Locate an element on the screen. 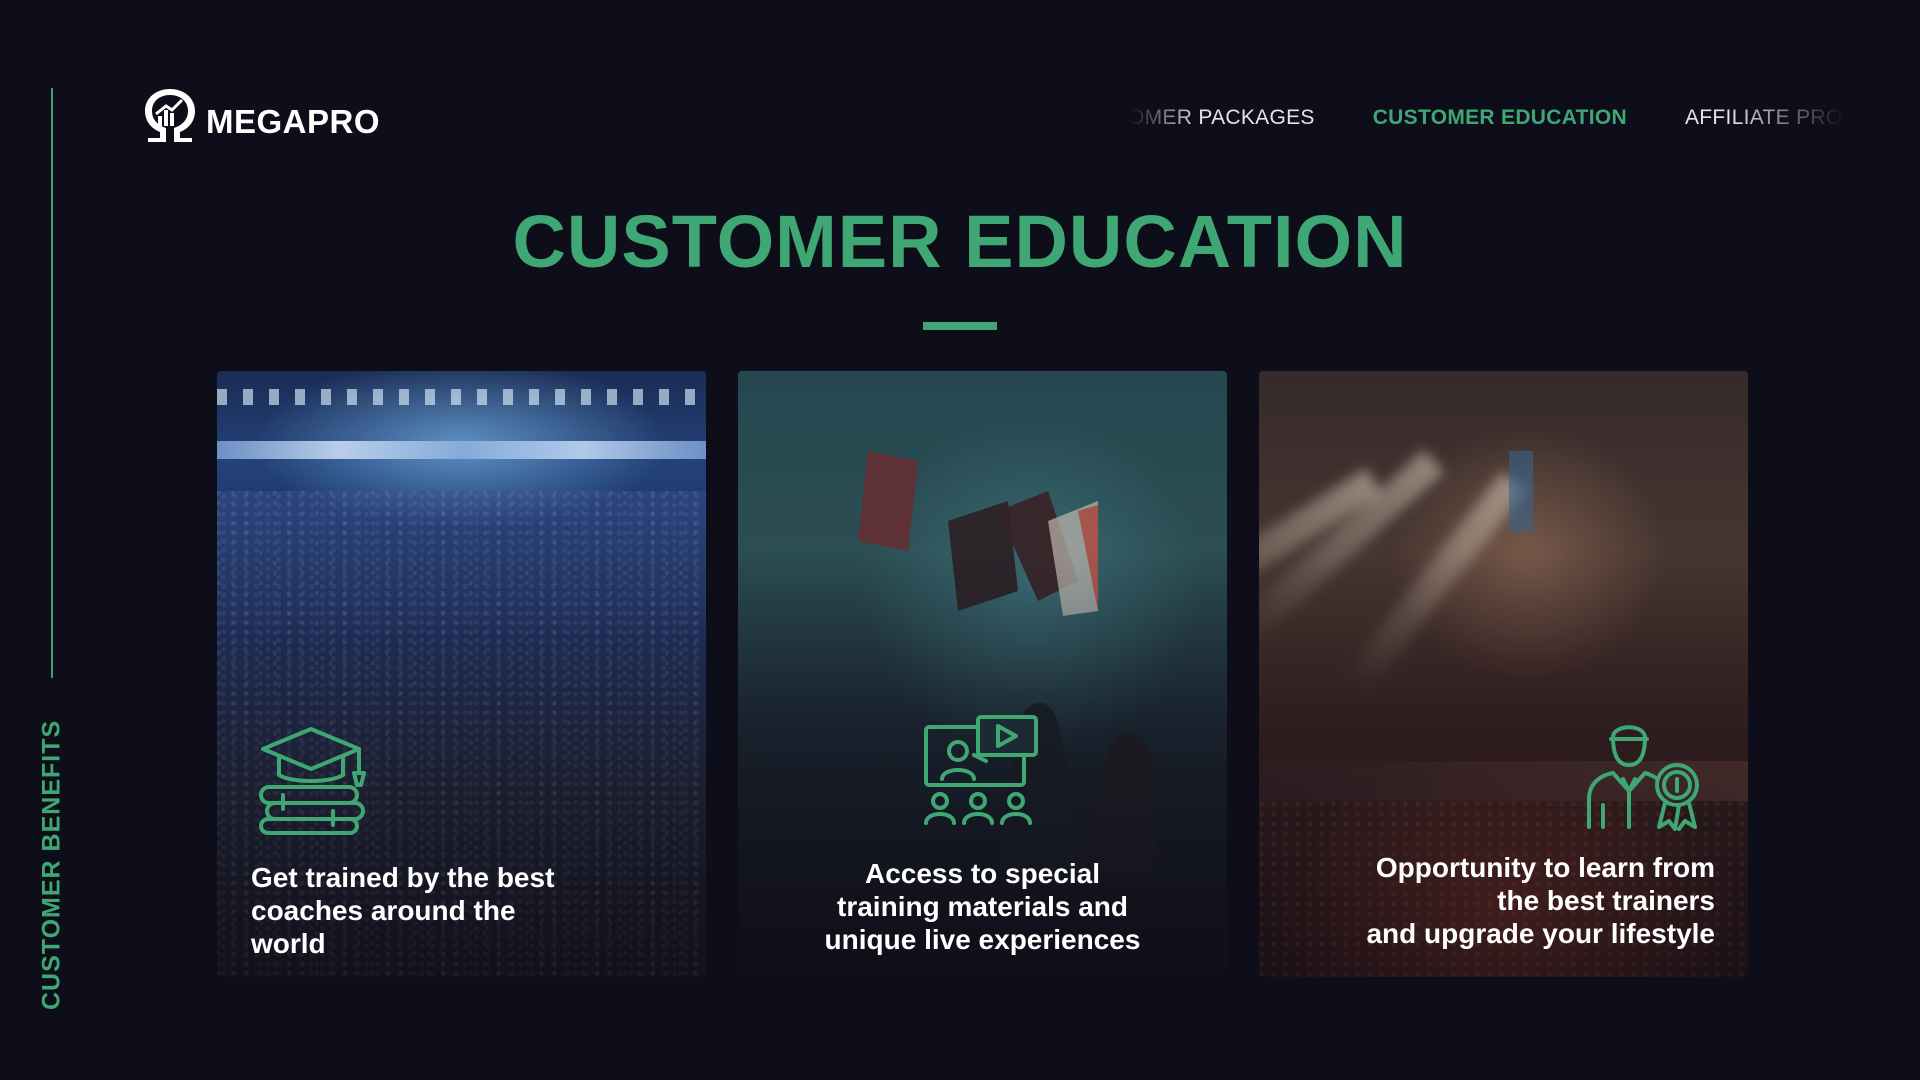 This screenshot has width=1920, height=1080. video-training-icon is located at coordinates (981, 770).